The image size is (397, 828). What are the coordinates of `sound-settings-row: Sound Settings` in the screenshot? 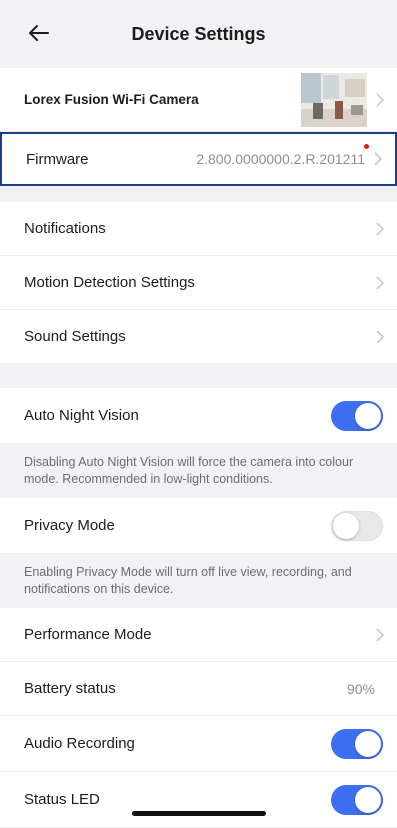 It's located at (198, 337).